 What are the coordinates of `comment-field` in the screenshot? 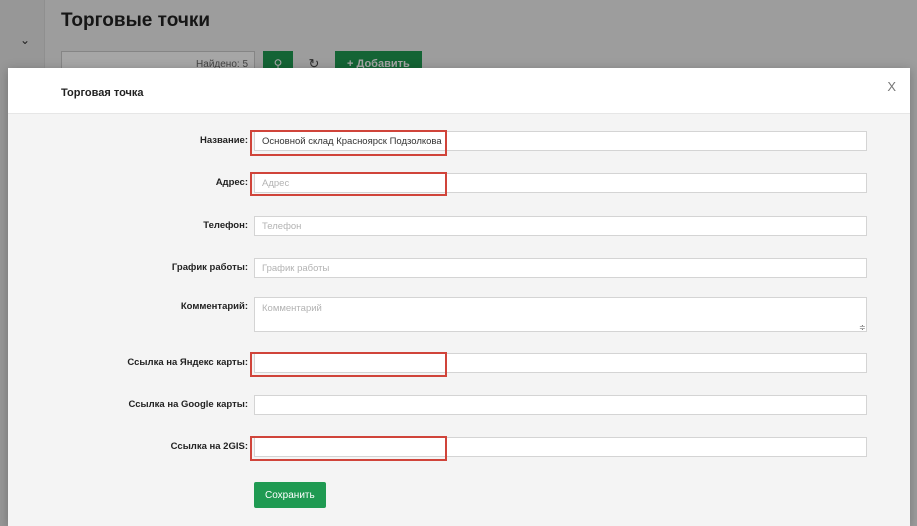 It's located at (560, 314).